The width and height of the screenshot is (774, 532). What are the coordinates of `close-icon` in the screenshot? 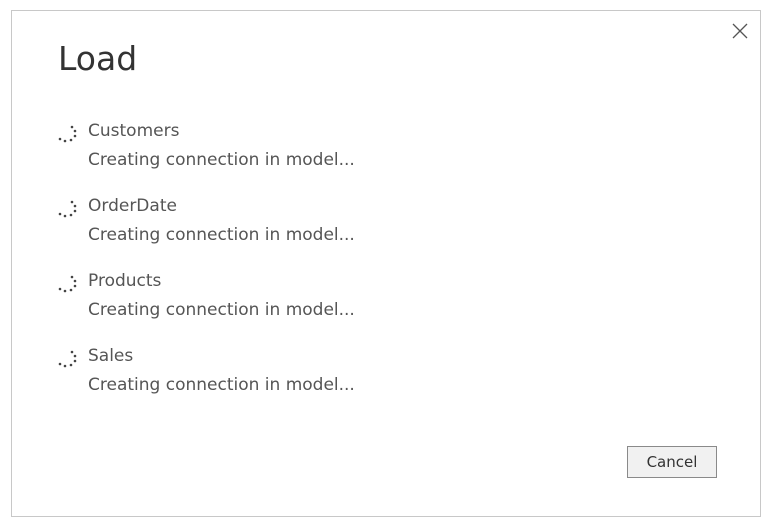 It's located at (740, 31).